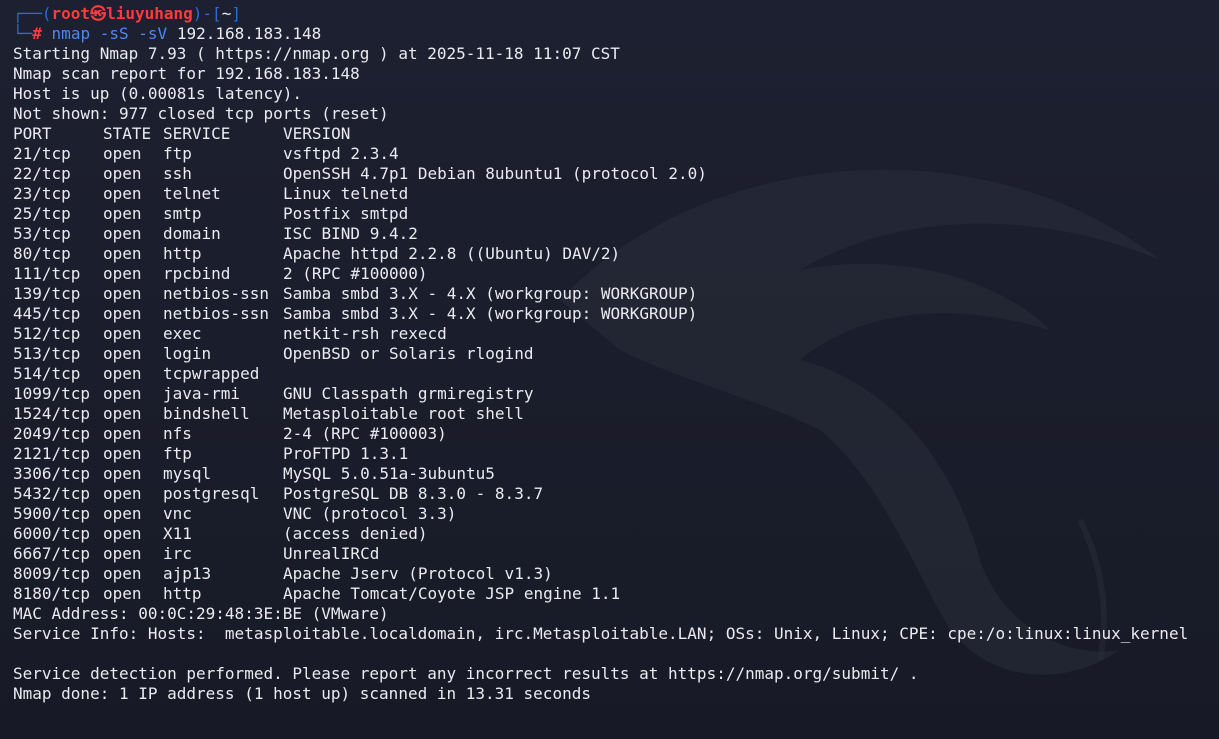 The width and height of the screenshot is (1219, 739). Describe the element at coordinates (47, 313) in the screenshot. I see `port-cell: 445/tcp` at that location.